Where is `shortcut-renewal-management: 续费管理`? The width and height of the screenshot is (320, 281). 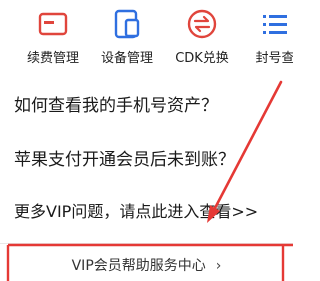 shortcut-renewal-management: 续费管理 is located at coordinates (53, 39).